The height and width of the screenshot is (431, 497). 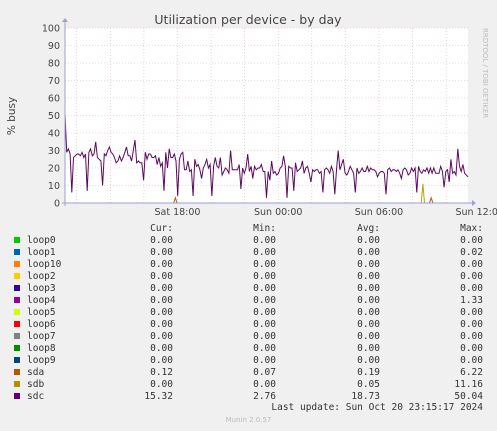 I want to click on legend-max: 11.16, so click(x=468, y=384).